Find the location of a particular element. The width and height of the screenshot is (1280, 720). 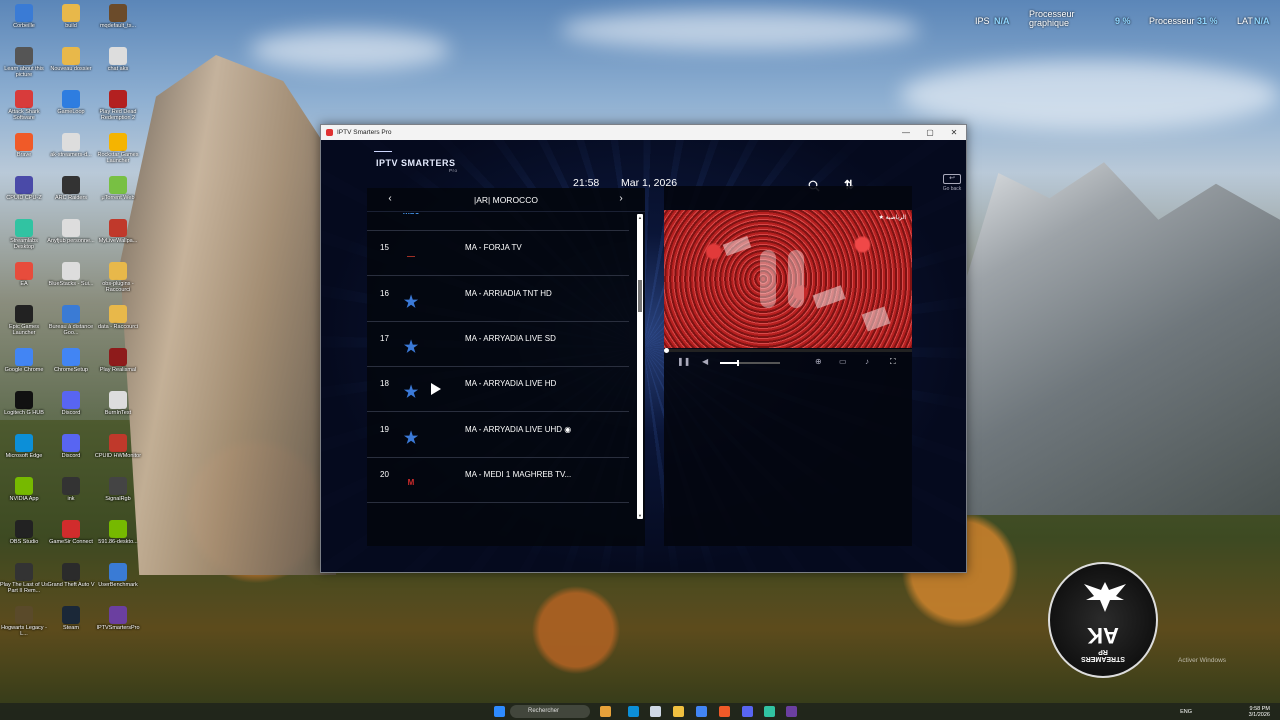

channel-row: 18 ★ MA - ARRYADIA LIVE HD is located at coordinates (498, 390).